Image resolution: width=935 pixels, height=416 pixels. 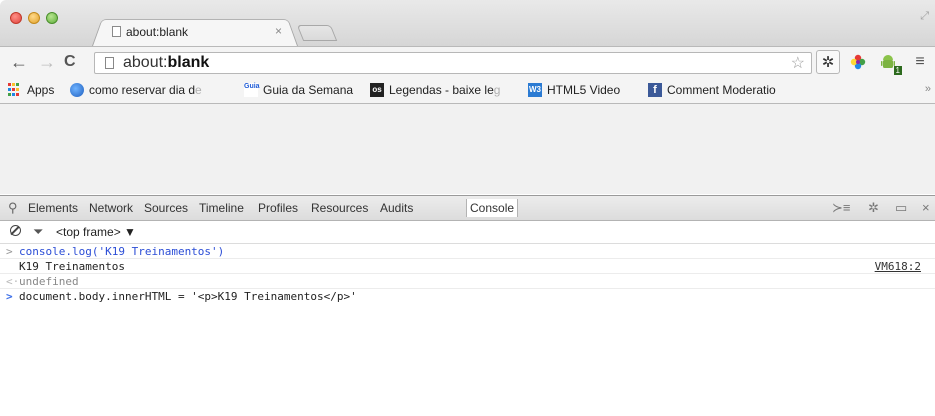 I want to click on tab-network: Network, so click(x=111, y=208).